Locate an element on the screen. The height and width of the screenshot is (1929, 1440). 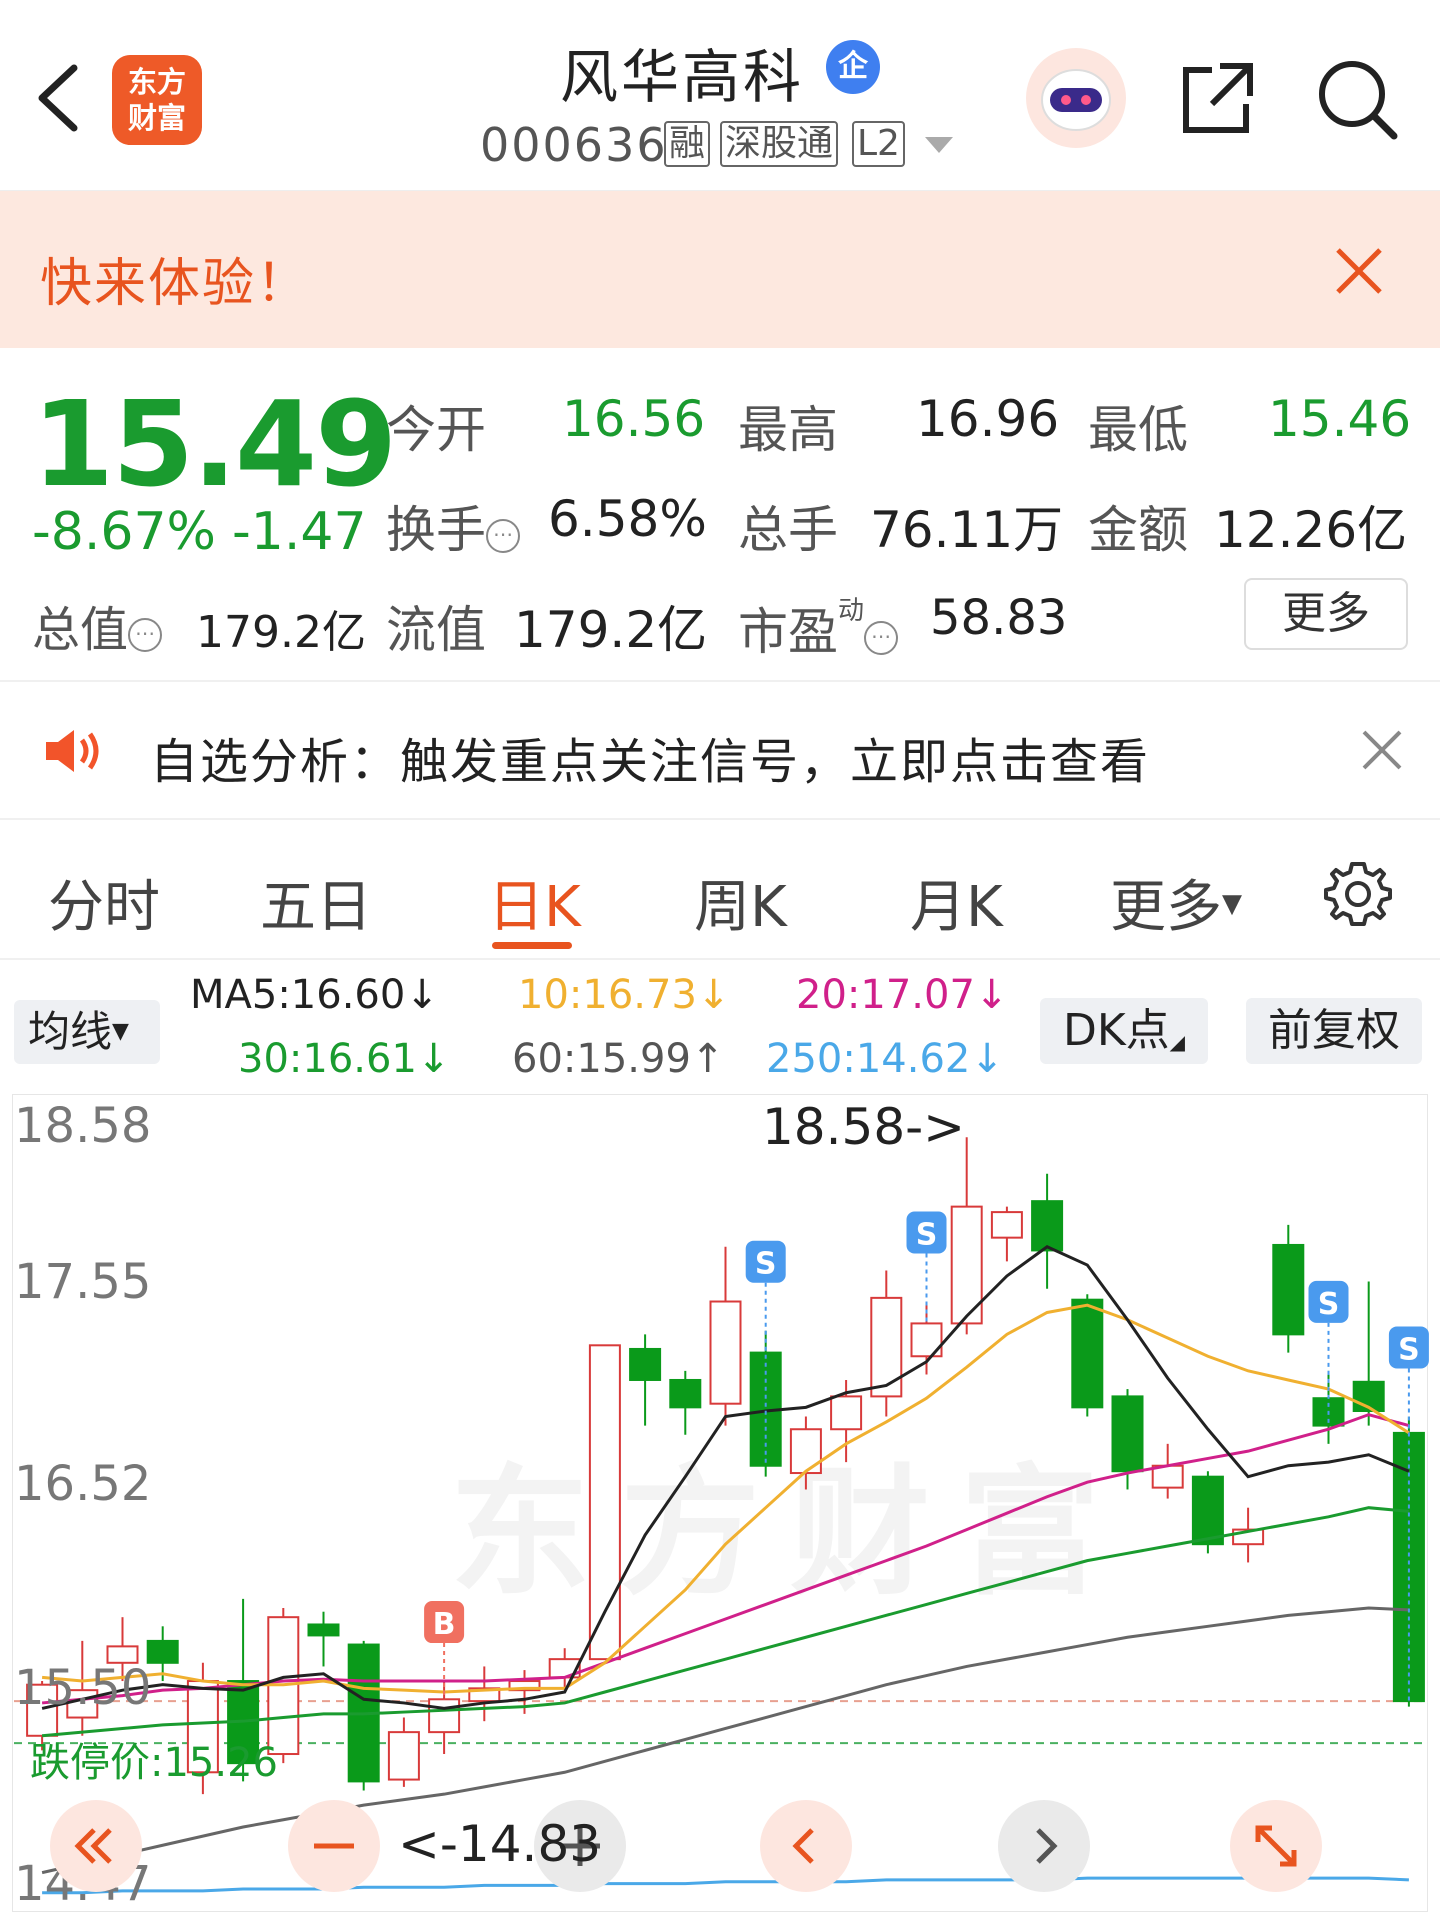
y-axis-label: 17.55 is located at coordinates (83, 1282).